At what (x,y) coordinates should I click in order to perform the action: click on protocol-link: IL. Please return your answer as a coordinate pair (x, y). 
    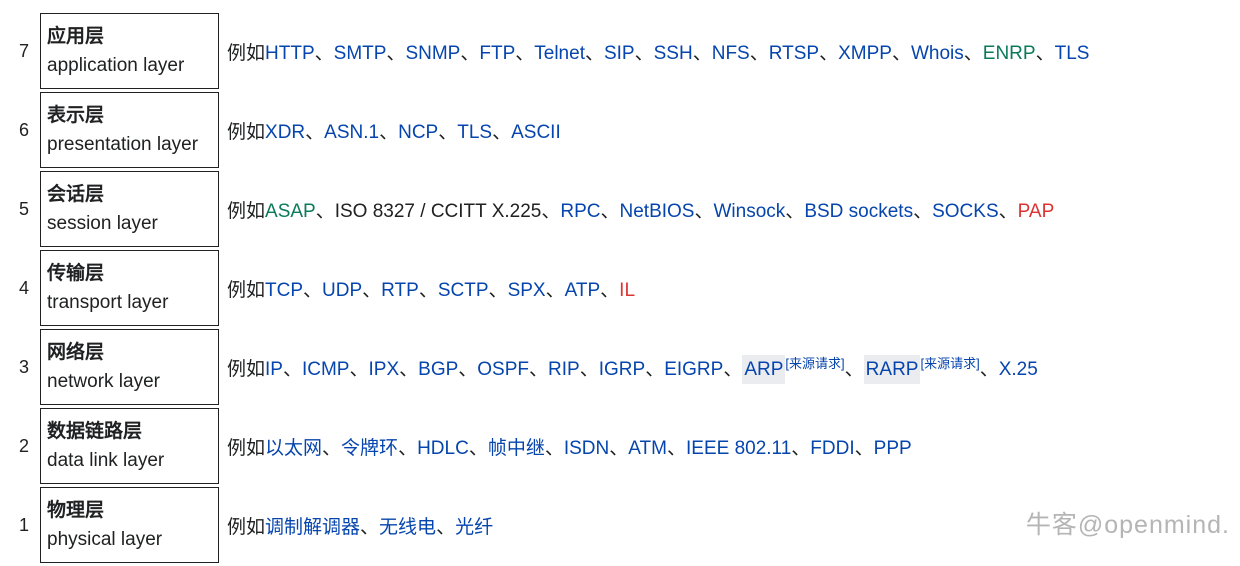
    Looking at the image, I should click on (627, 290).